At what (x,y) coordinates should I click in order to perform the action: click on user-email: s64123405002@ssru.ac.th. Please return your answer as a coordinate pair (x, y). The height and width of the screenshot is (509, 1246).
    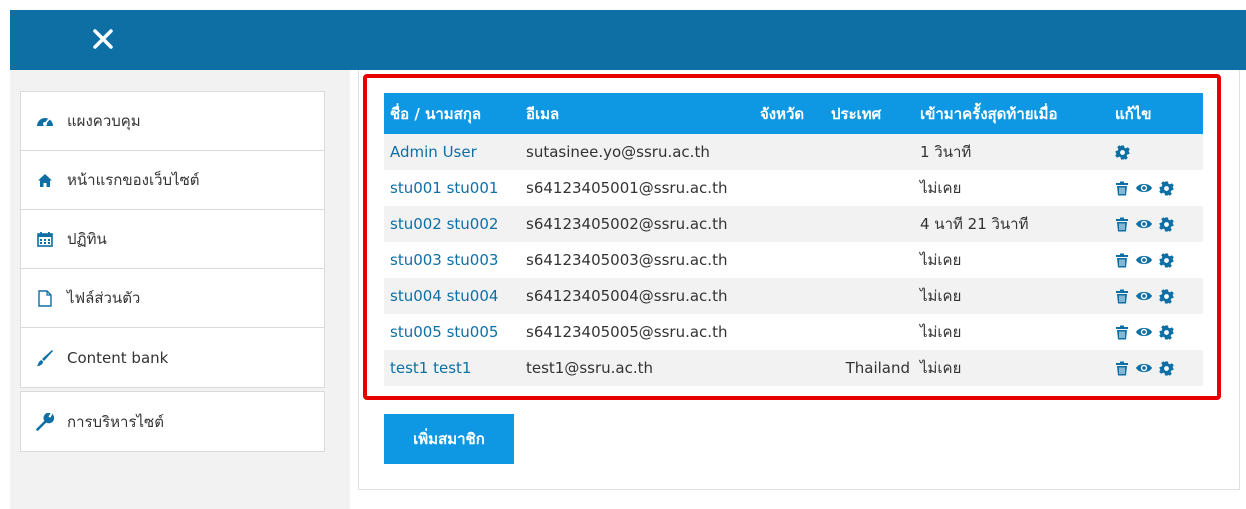
    Looking at the image, I should click on (637, 224).